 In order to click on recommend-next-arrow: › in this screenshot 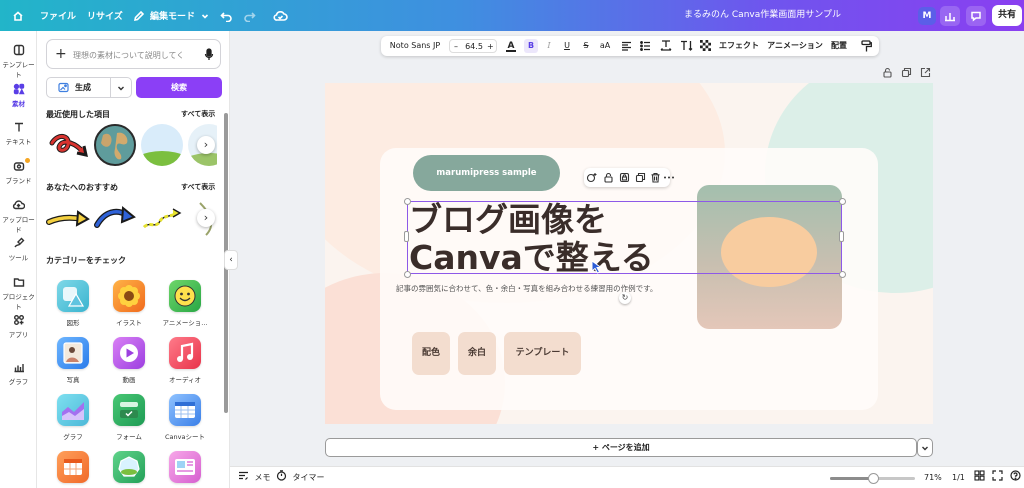, I will do `click(206, 218)`.